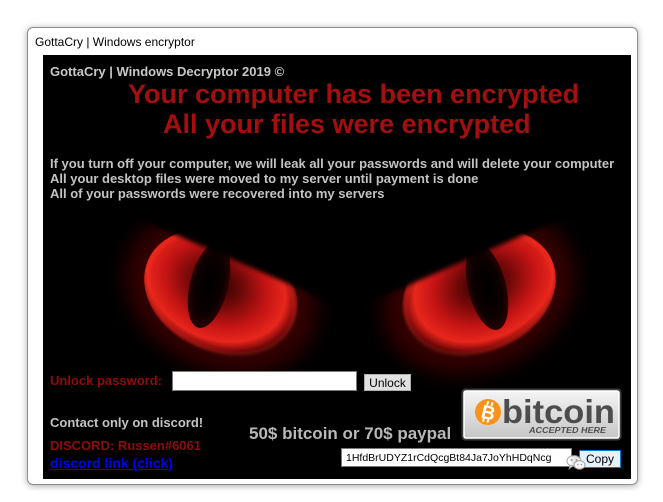  Describe the element at coordinates (576, 462) in the screenshot. I see `wechat-icon` at that location.